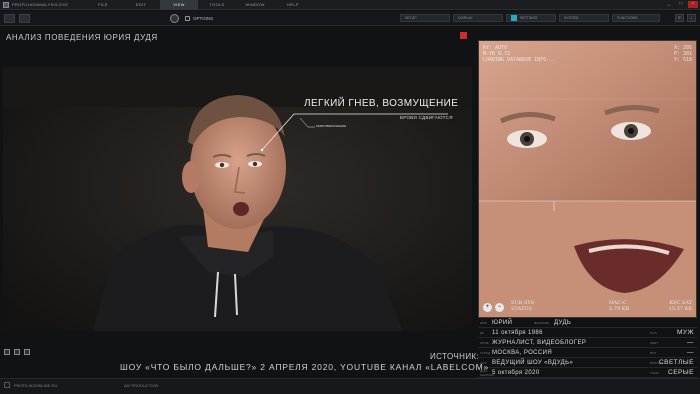 Image resolution: width=700 pixels, height=394 pixels. What do you see at coordinates (680, 309) in the screenshot?
I see `ksc-sat-size: 15.37 KB` at bounding box center [680, 309].